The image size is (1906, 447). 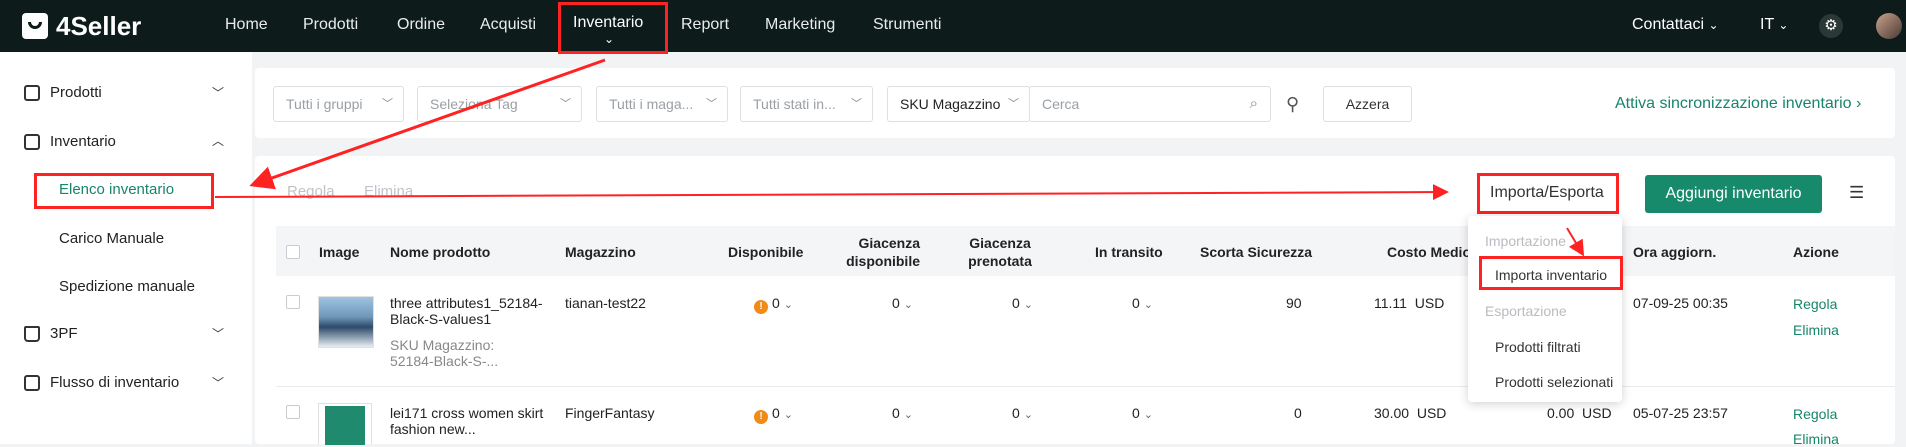 What do you see at coordinates (705, 26) in the screenshot?
I see `nav-report: Report` at bounding box center [705, 26].